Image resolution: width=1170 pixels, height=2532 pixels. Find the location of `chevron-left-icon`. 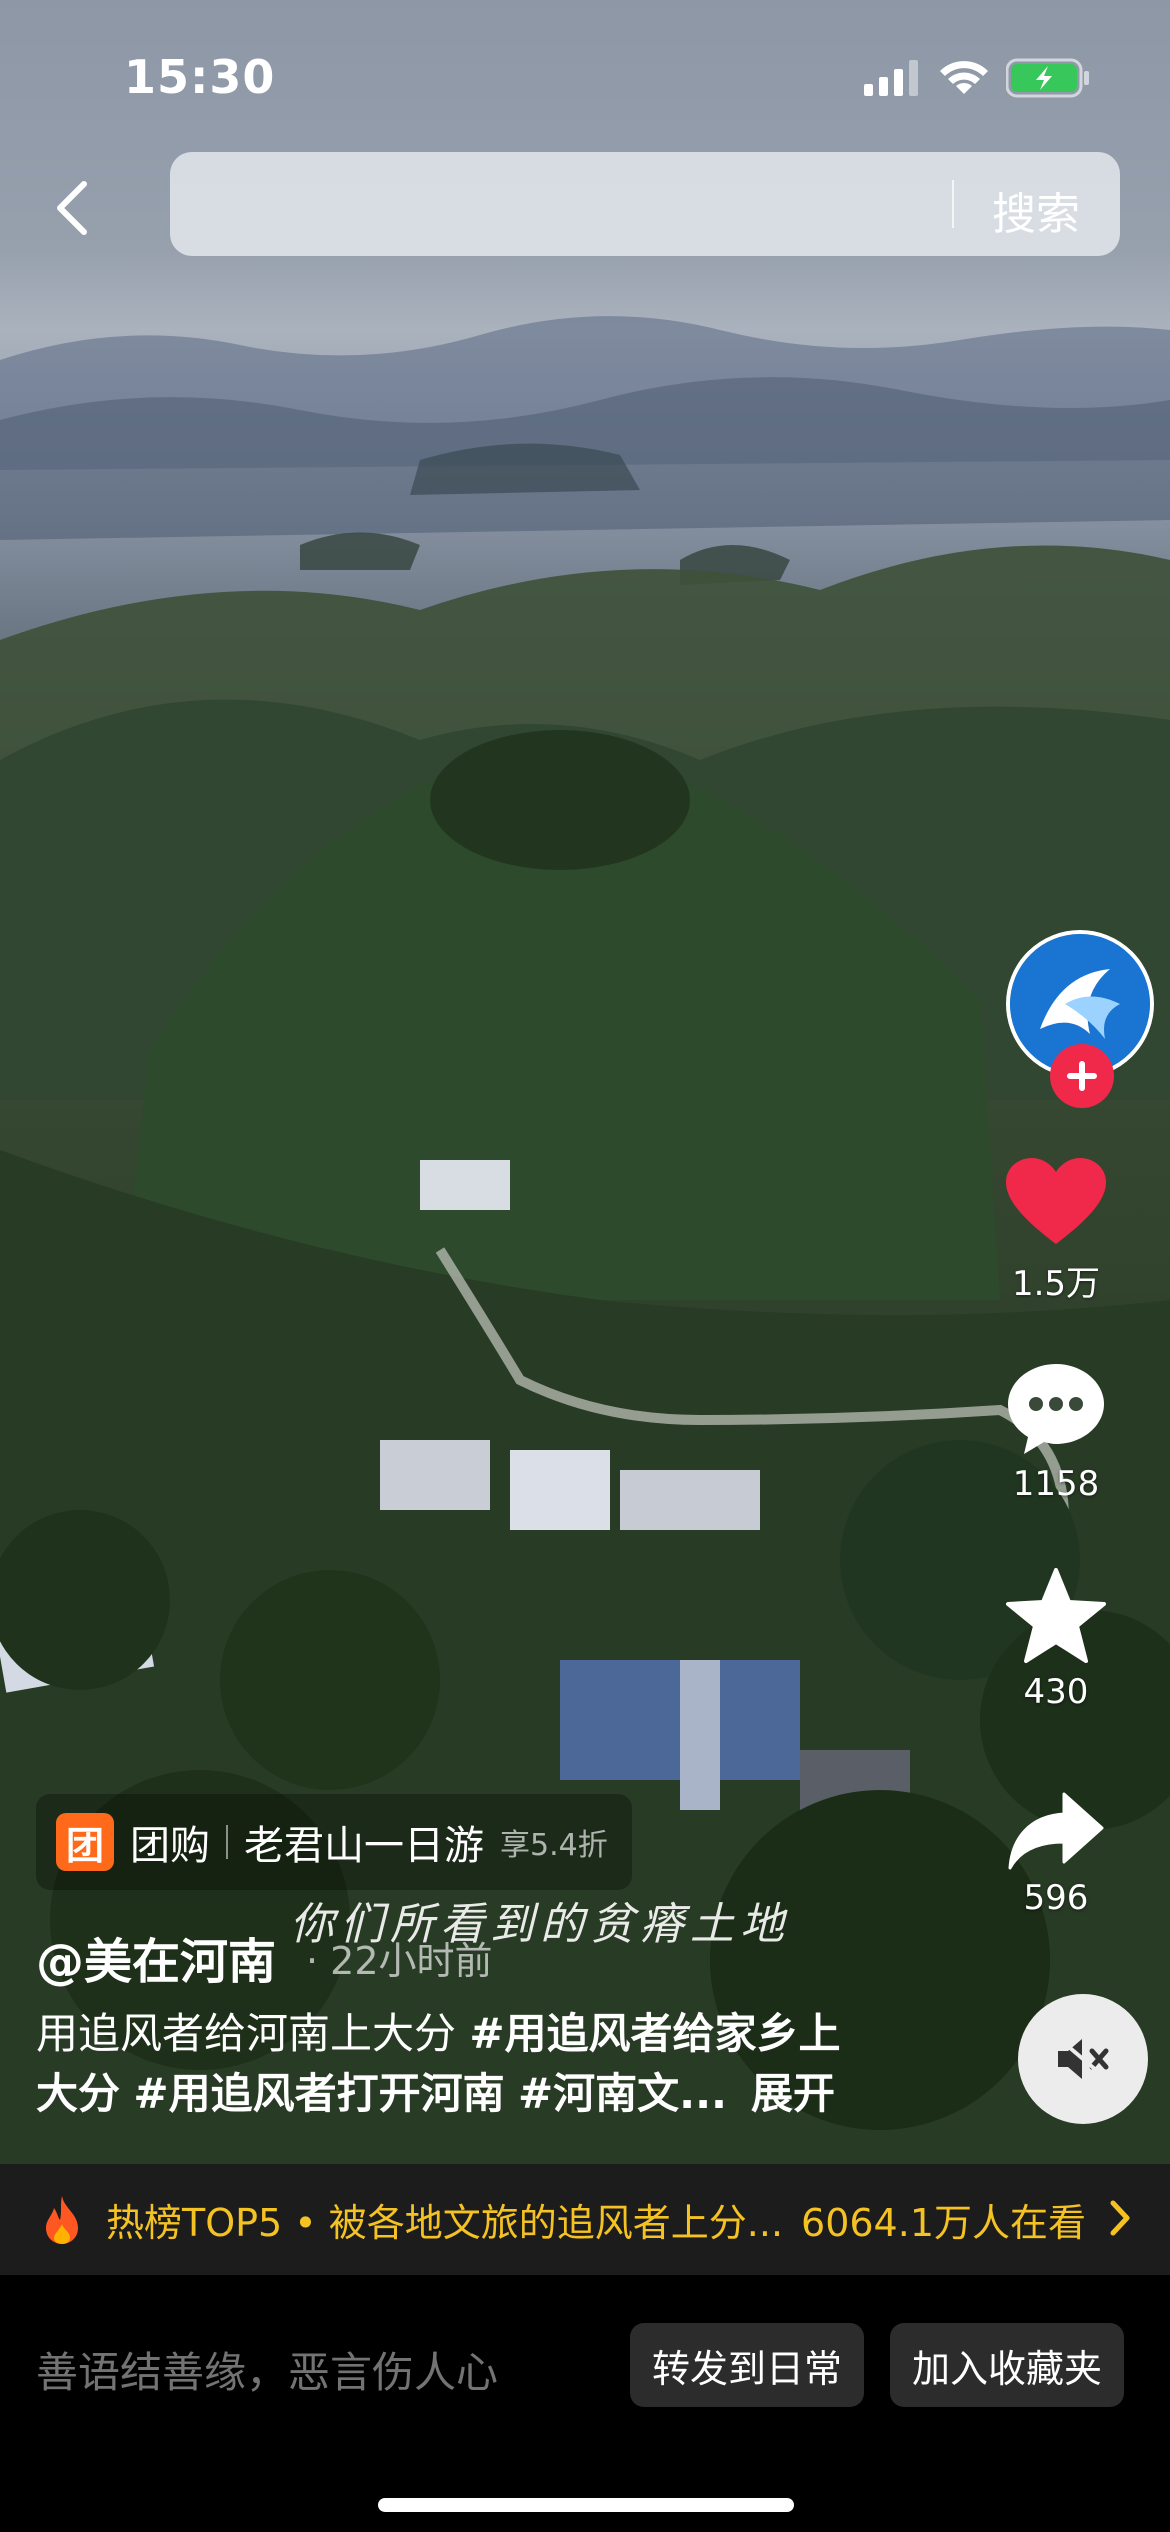

chevron-left-icon is located at coordinates (72, 208).